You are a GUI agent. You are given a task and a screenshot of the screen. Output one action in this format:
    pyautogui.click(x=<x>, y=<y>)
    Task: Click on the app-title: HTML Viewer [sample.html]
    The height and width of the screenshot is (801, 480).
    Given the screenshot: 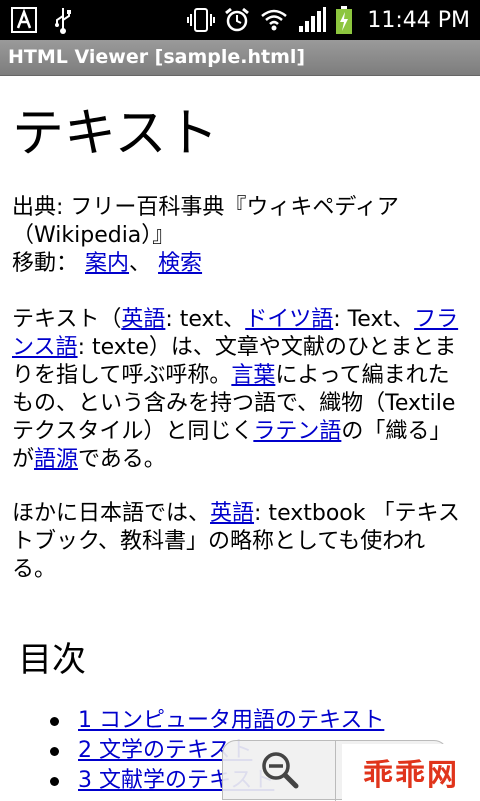 What is the action you would take?
    pyautogui.click(x=157, y=57)
    